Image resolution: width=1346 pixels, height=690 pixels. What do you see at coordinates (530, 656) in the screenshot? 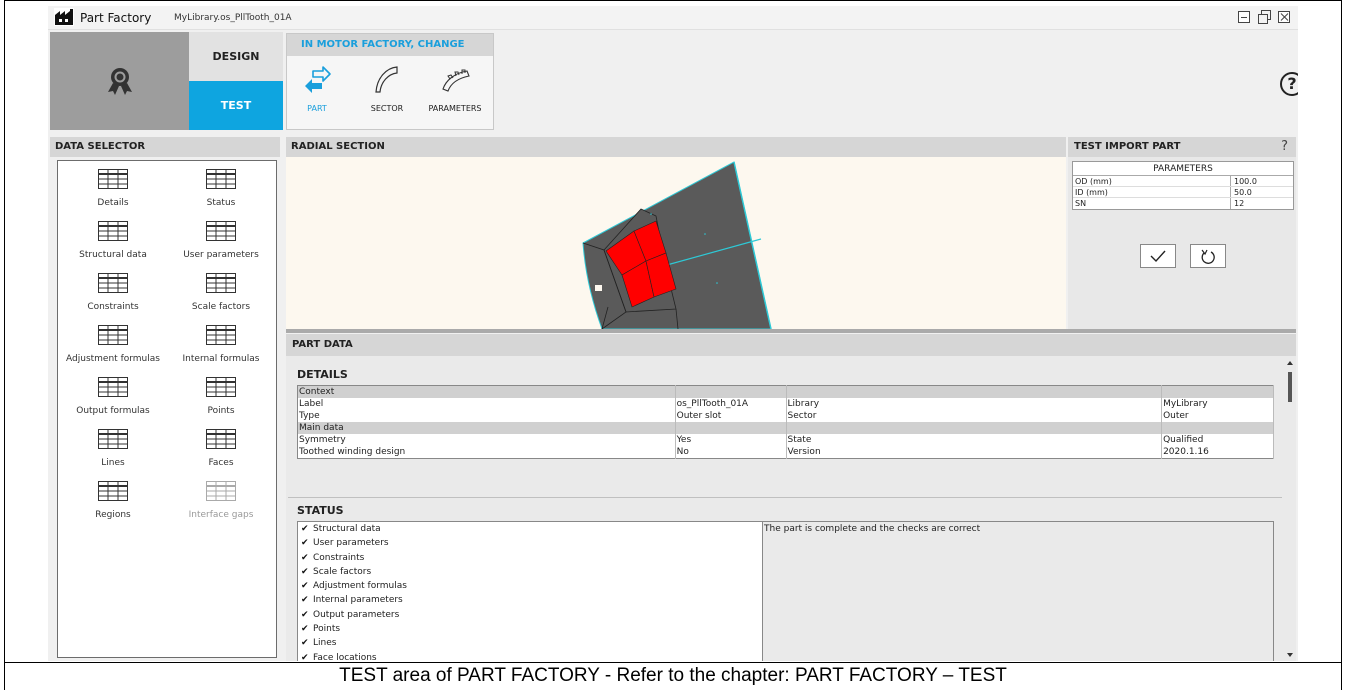
I see `status-item: ✔ Face locations` at bounding box center [530, 656].